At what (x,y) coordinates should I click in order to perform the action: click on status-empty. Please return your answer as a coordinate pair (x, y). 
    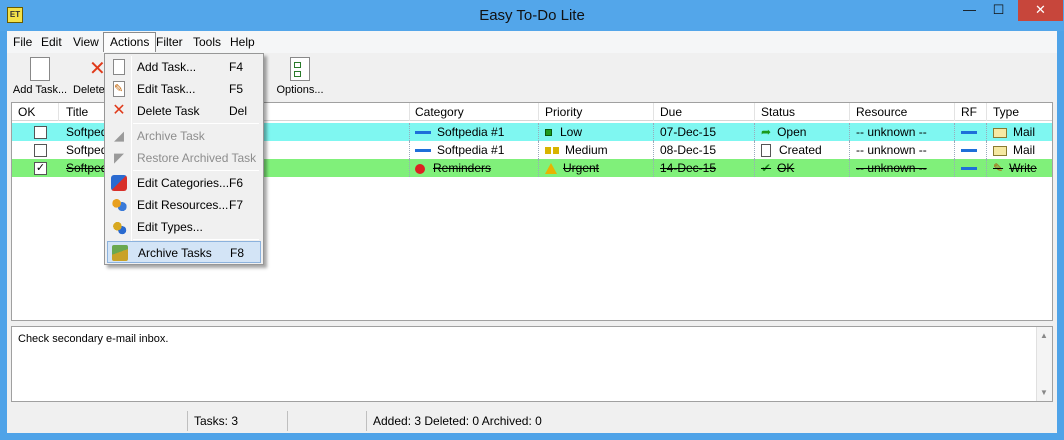
    Looking at the image, I should click on (327, 421).